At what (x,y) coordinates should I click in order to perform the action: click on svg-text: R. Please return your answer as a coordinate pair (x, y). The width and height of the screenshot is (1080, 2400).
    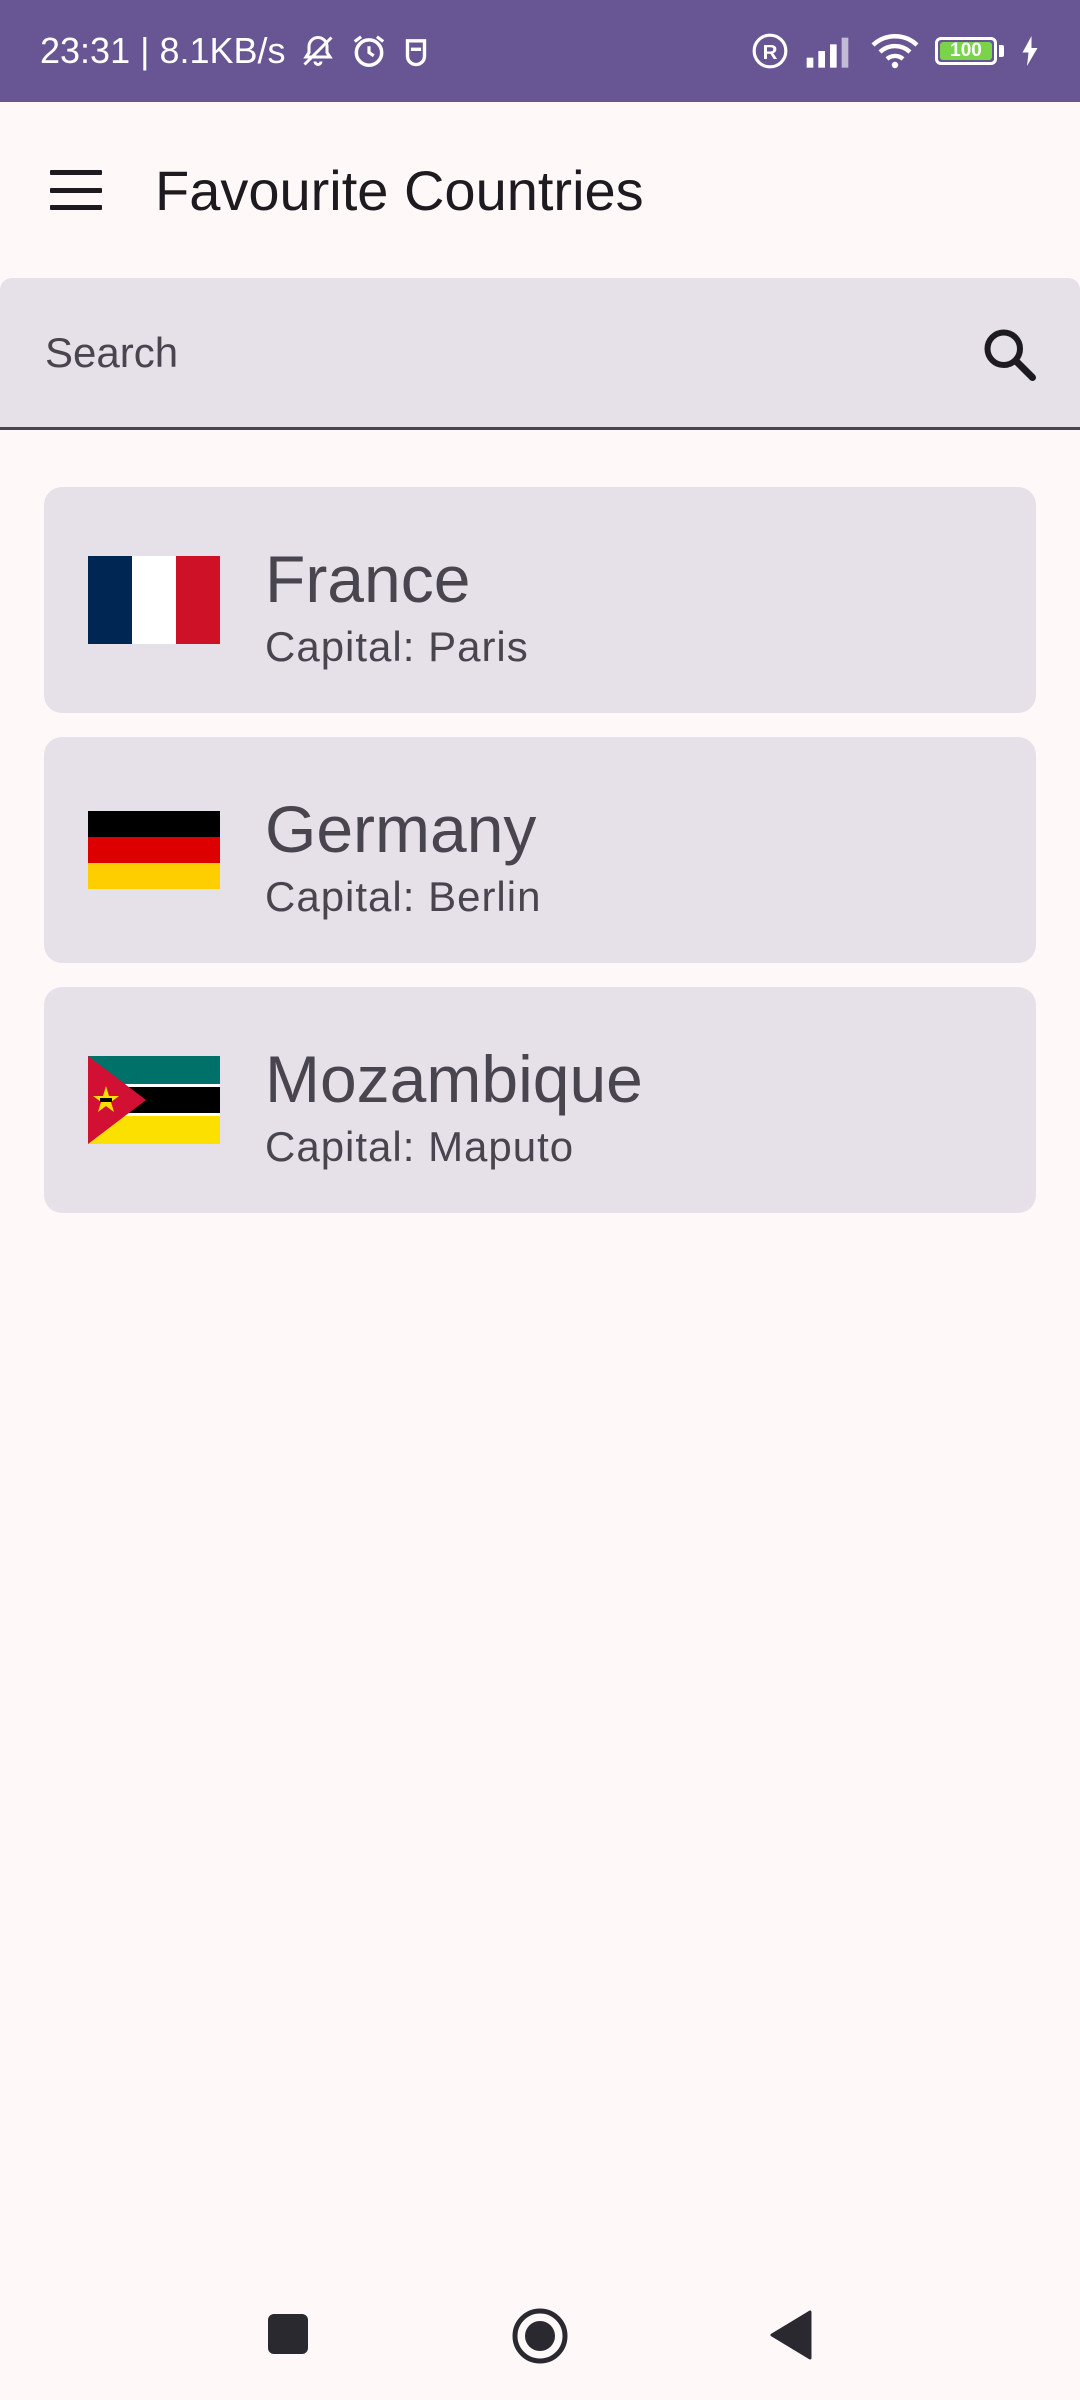
    Looking at the image, I should click on (770, 52).